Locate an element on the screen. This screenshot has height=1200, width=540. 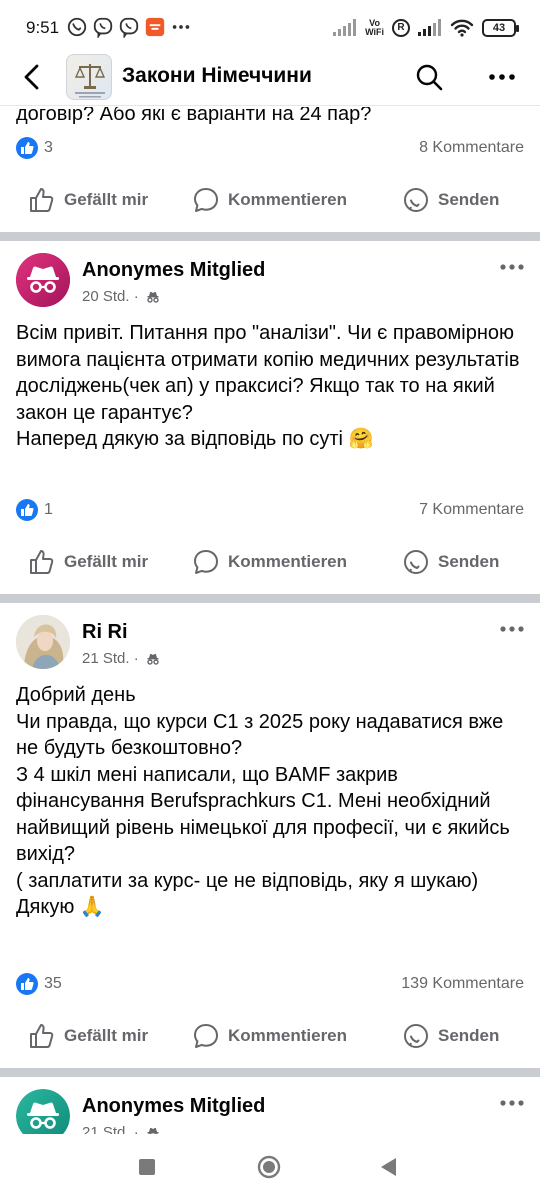
reaction-count: 3 is located at coordinates (48, 147).